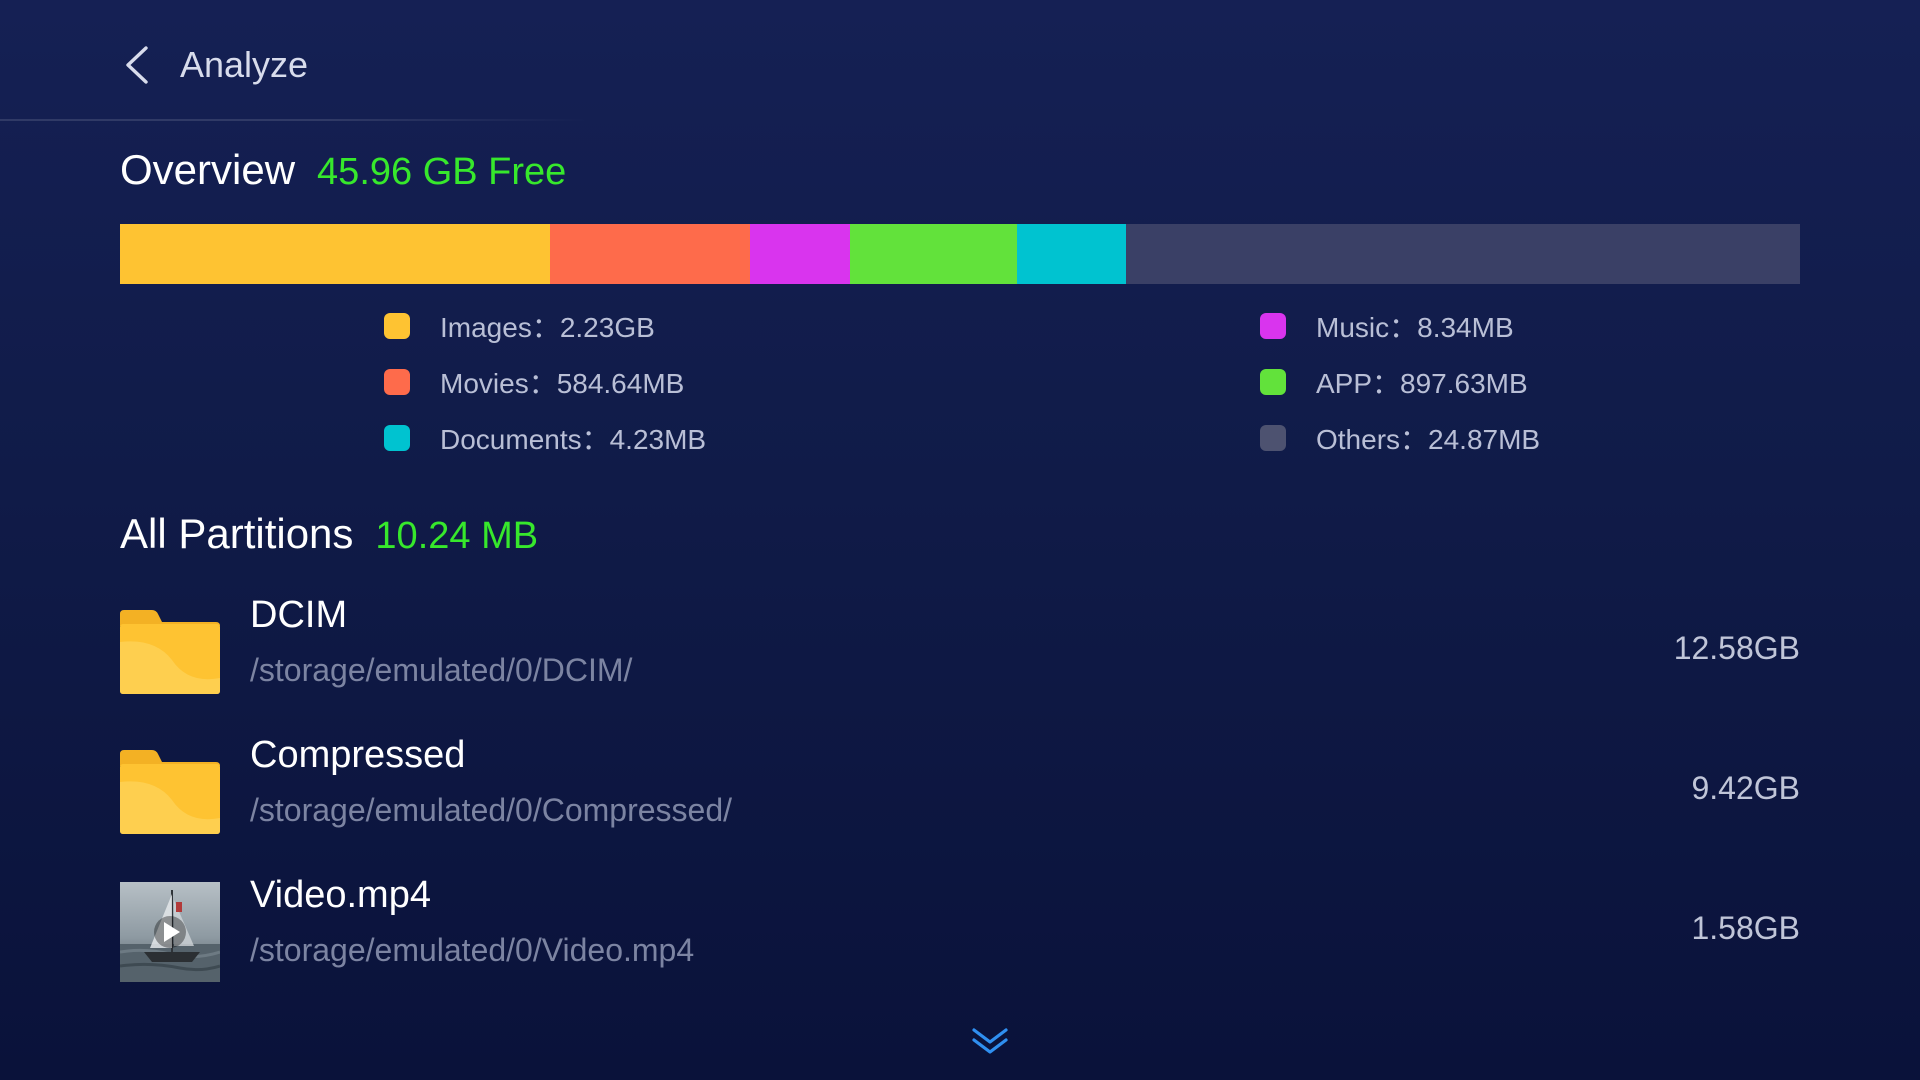  I want to click on item-path: /storage/emulated/0/Video.mp4, so click(472, 950).